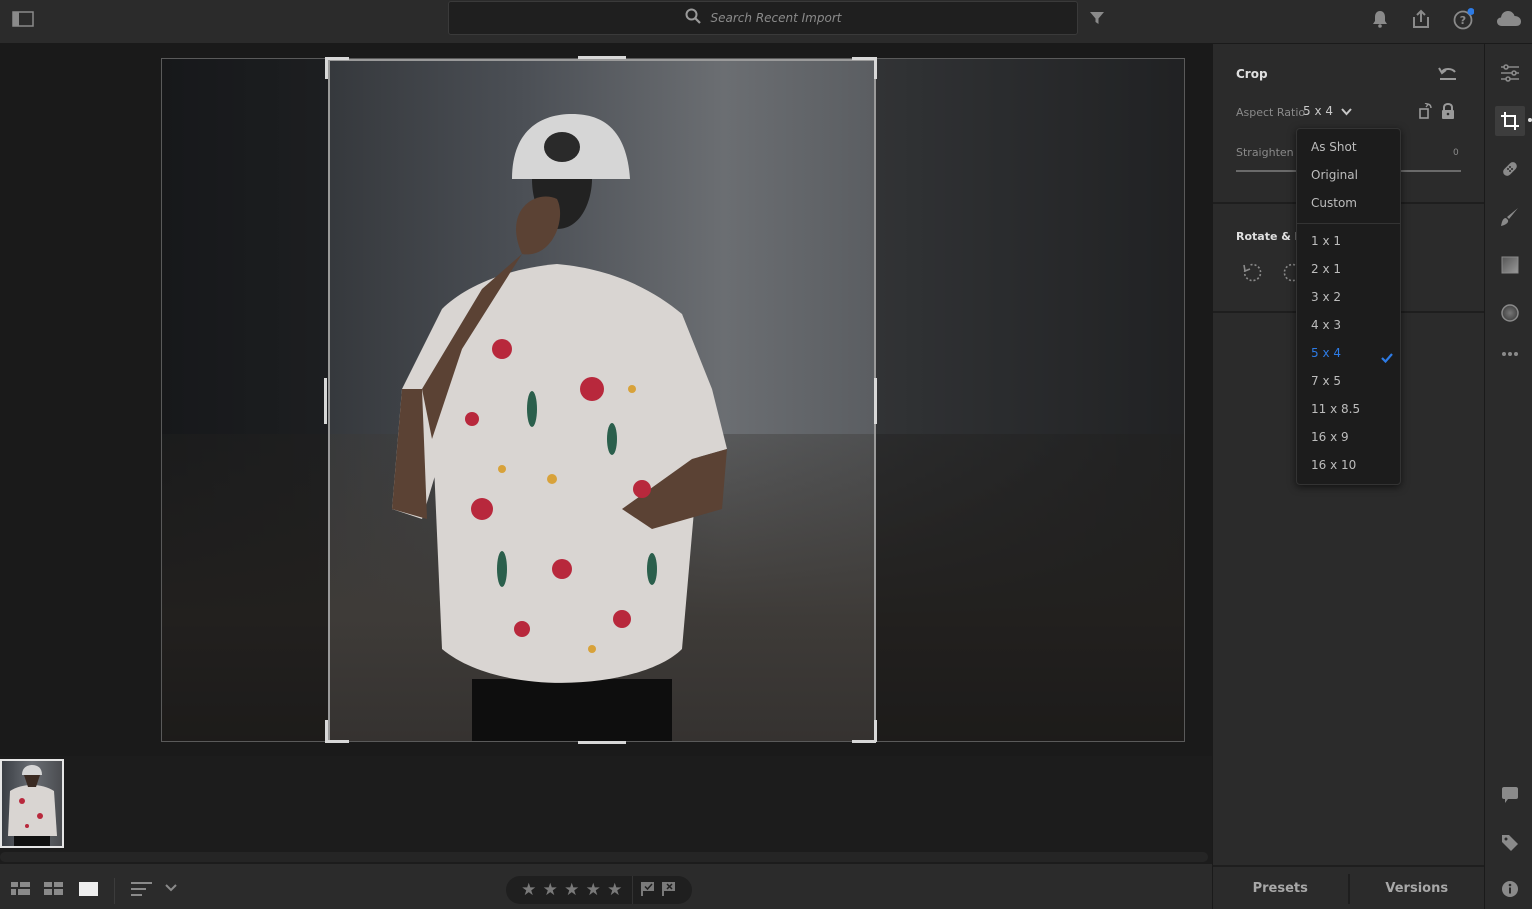 The image size is (1532, 909). I want to click on straighten-value: 0, so click(1456, 153).